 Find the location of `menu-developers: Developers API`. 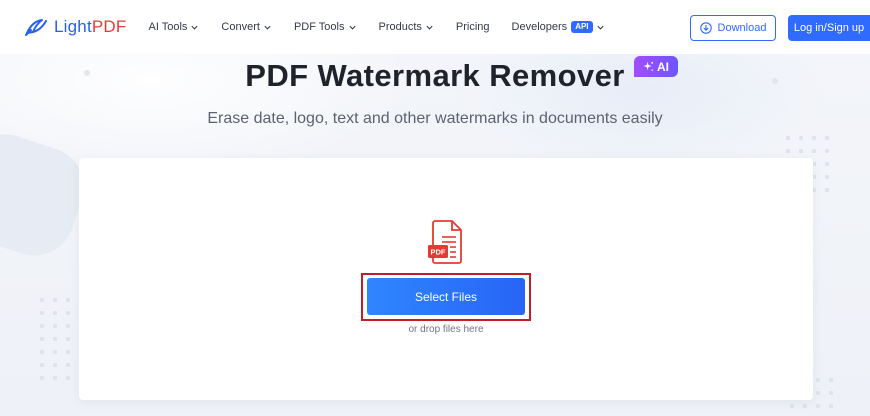

menu-developers: Developers API is located at coordinates (558, 27).